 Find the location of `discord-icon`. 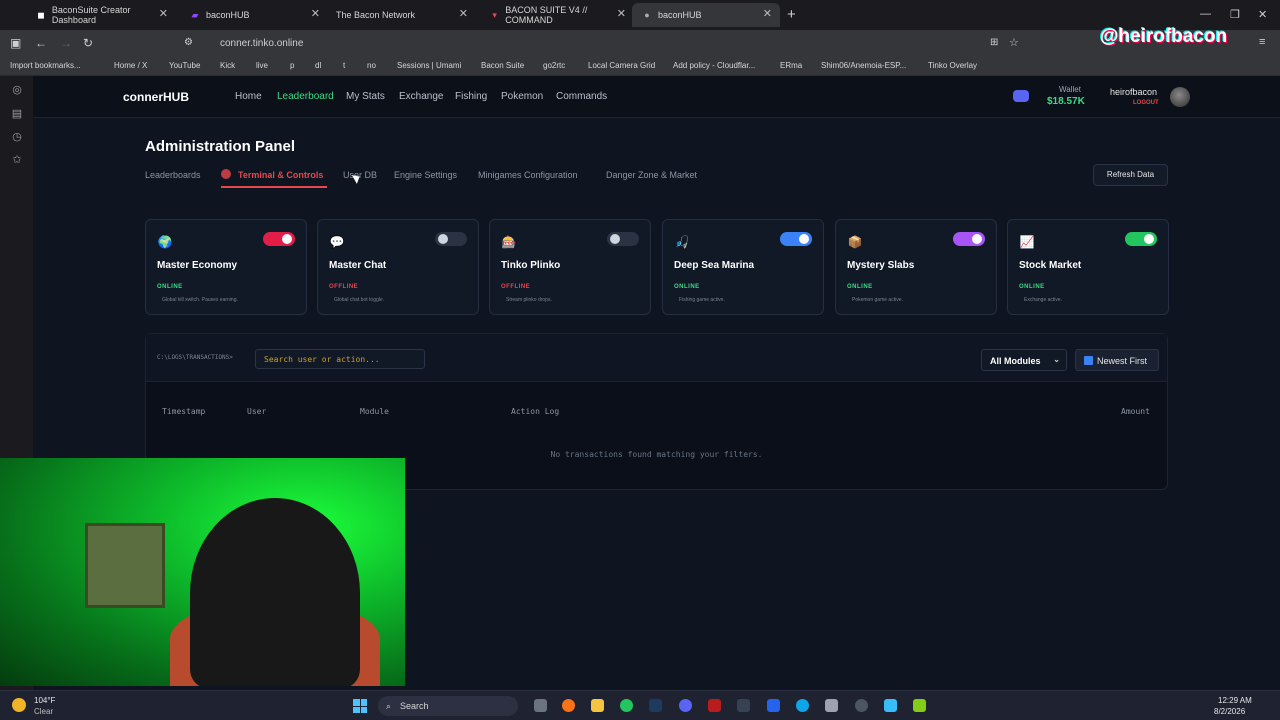

discord-icon is located at coordinates (1021, 96).